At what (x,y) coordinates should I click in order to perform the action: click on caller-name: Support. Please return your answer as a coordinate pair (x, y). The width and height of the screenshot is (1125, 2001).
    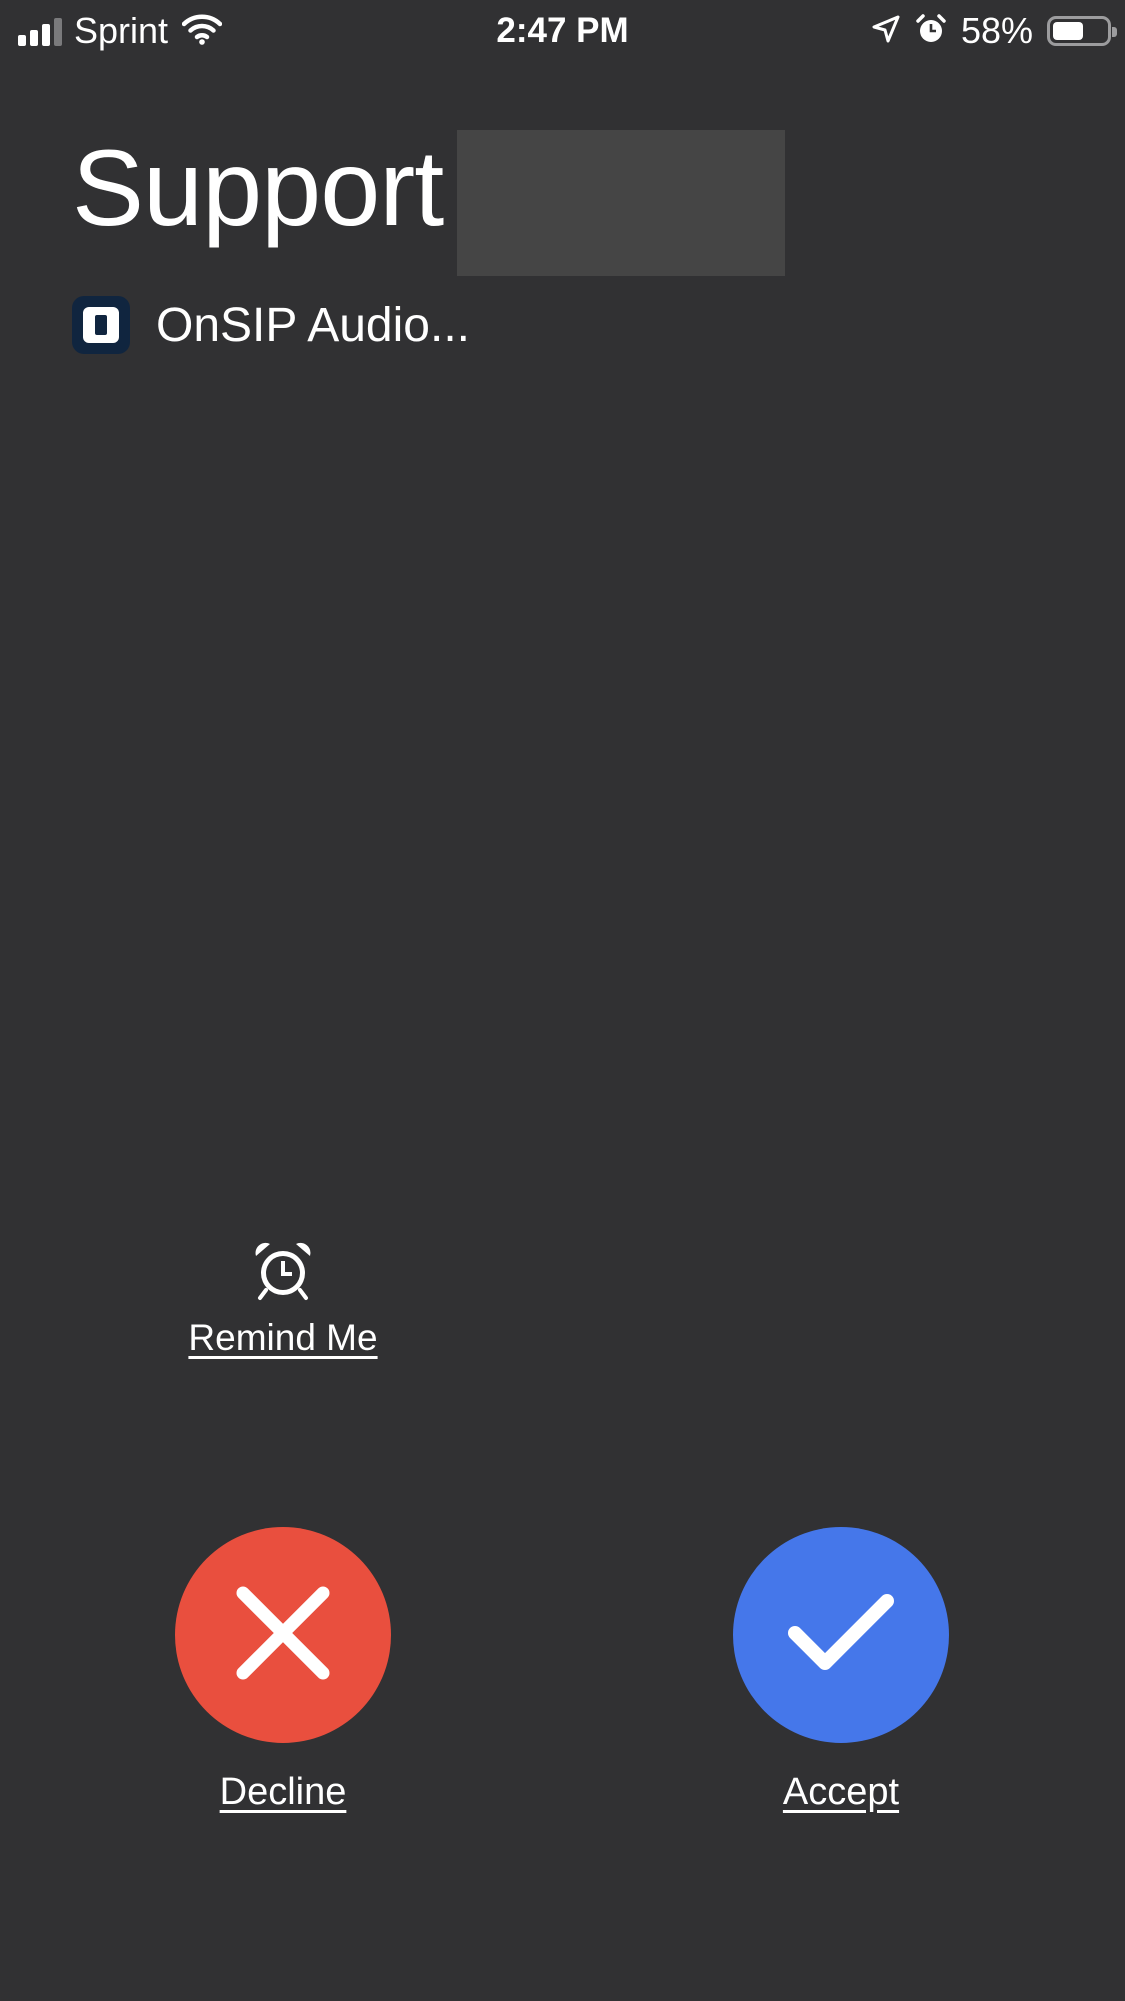
    Looking at the image, I should click on (258, 187).